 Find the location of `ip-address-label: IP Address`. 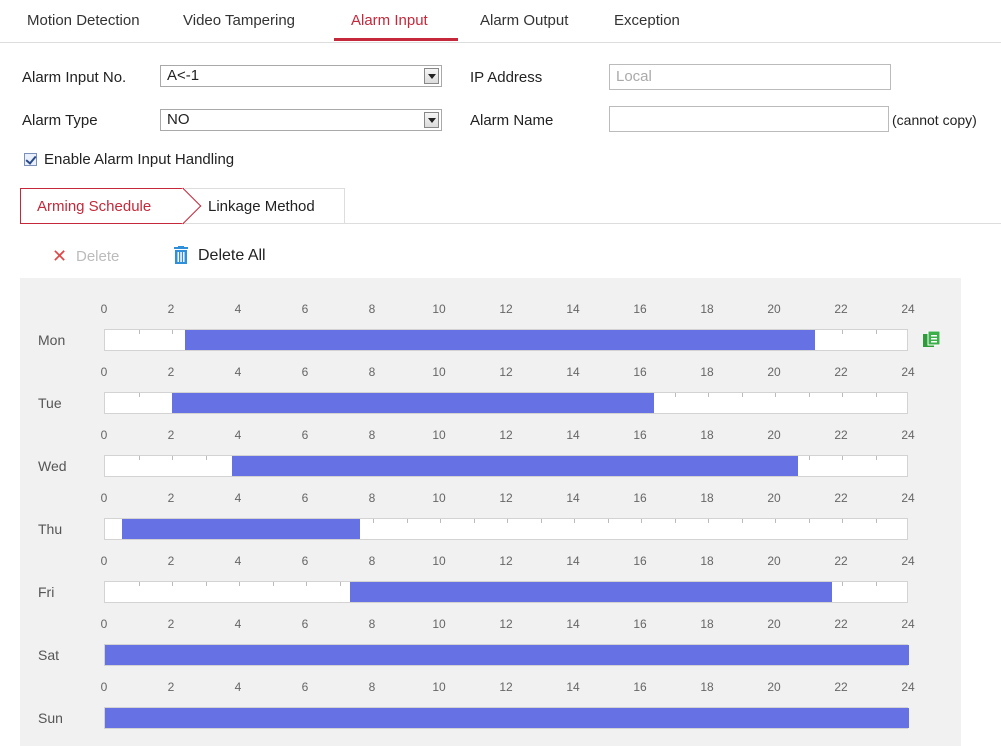

ip-address-label: IP Address is located at coordinates (506, 77).